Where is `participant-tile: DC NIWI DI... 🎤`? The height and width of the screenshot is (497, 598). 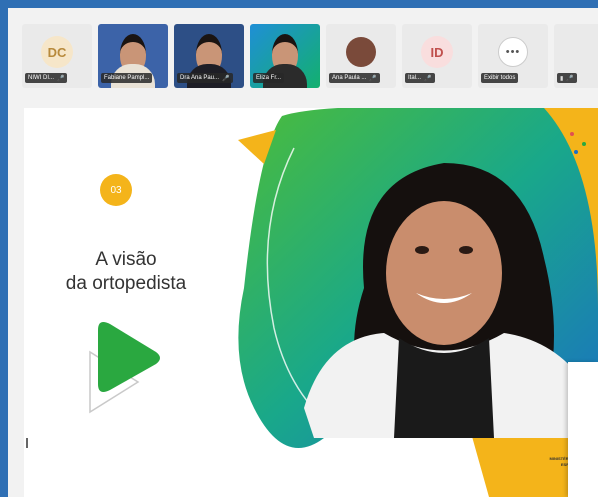
participant-tile: DC NIWI DI... 🎤 is located at coordinates (57, 56).